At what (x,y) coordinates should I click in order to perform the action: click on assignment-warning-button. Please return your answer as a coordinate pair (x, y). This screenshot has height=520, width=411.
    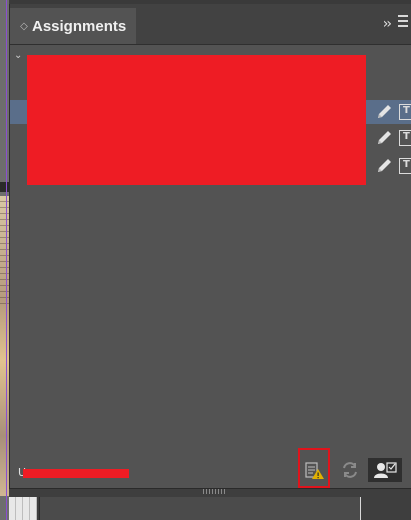
    Looking at the image, I should click on (314, 468).